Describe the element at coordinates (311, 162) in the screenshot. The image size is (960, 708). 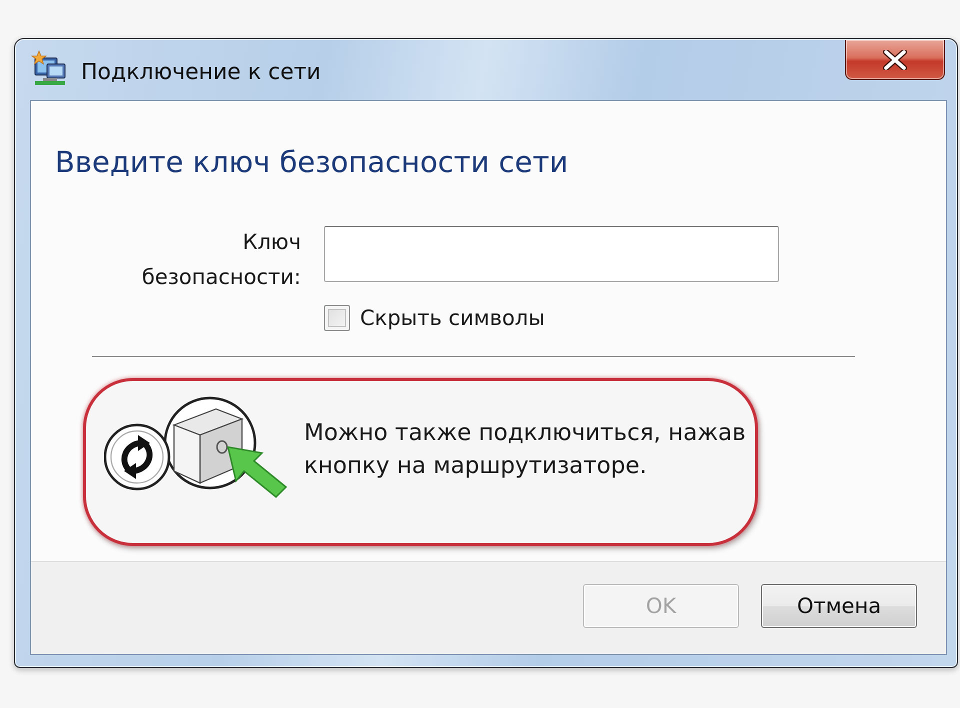
I see `dialog-heading: Введите ключ безопасности сети` at that location.